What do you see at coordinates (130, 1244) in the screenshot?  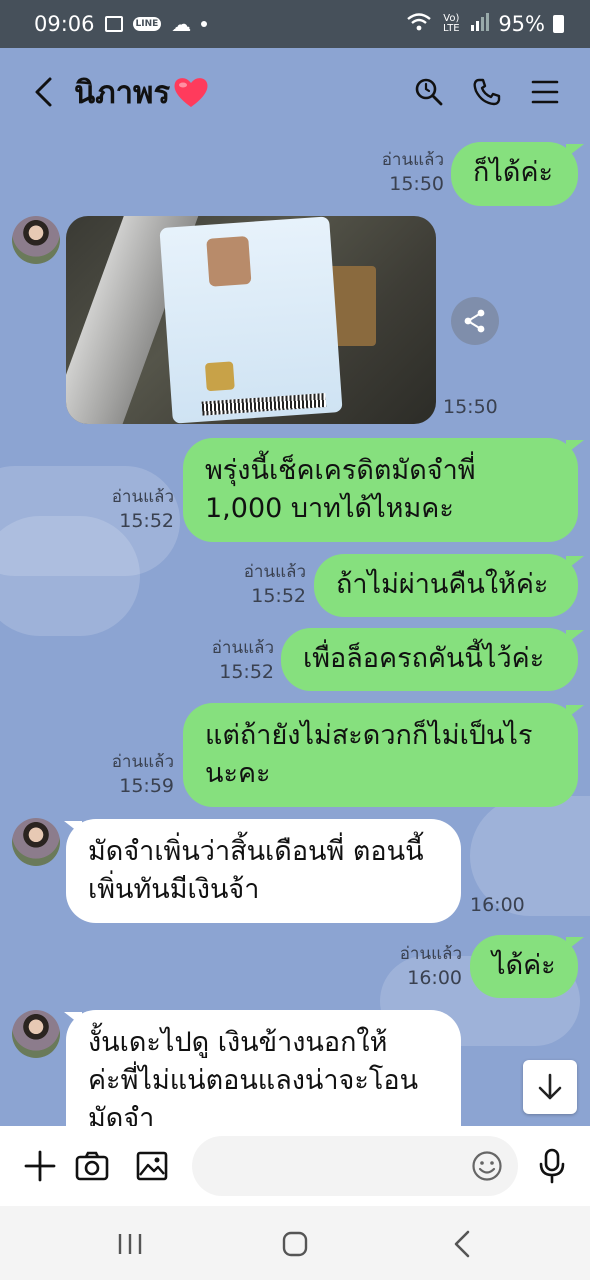 I see `recent-apps-icon` at bounding box center [130, 1244].